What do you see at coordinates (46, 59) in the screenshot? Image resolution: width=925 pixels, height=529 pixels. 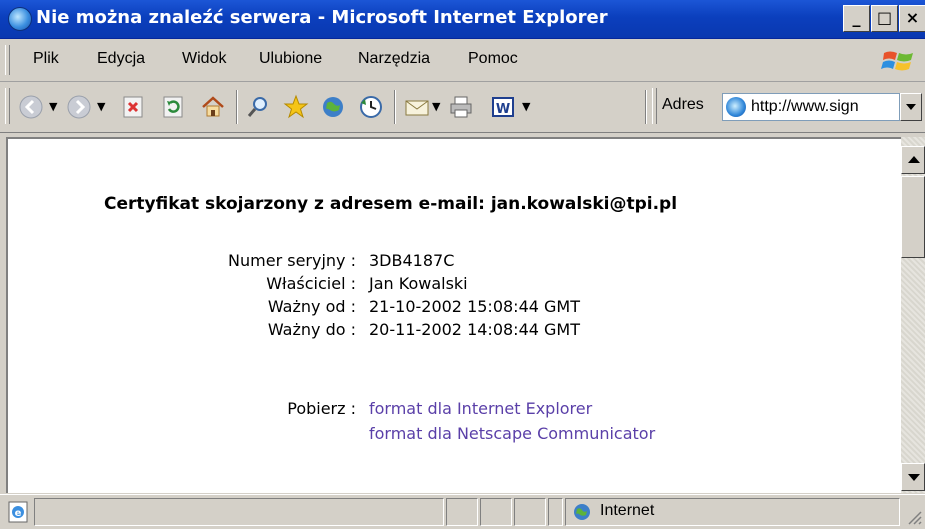 I see `menu-item-plik: Plik` at bounding box center [46, 59].